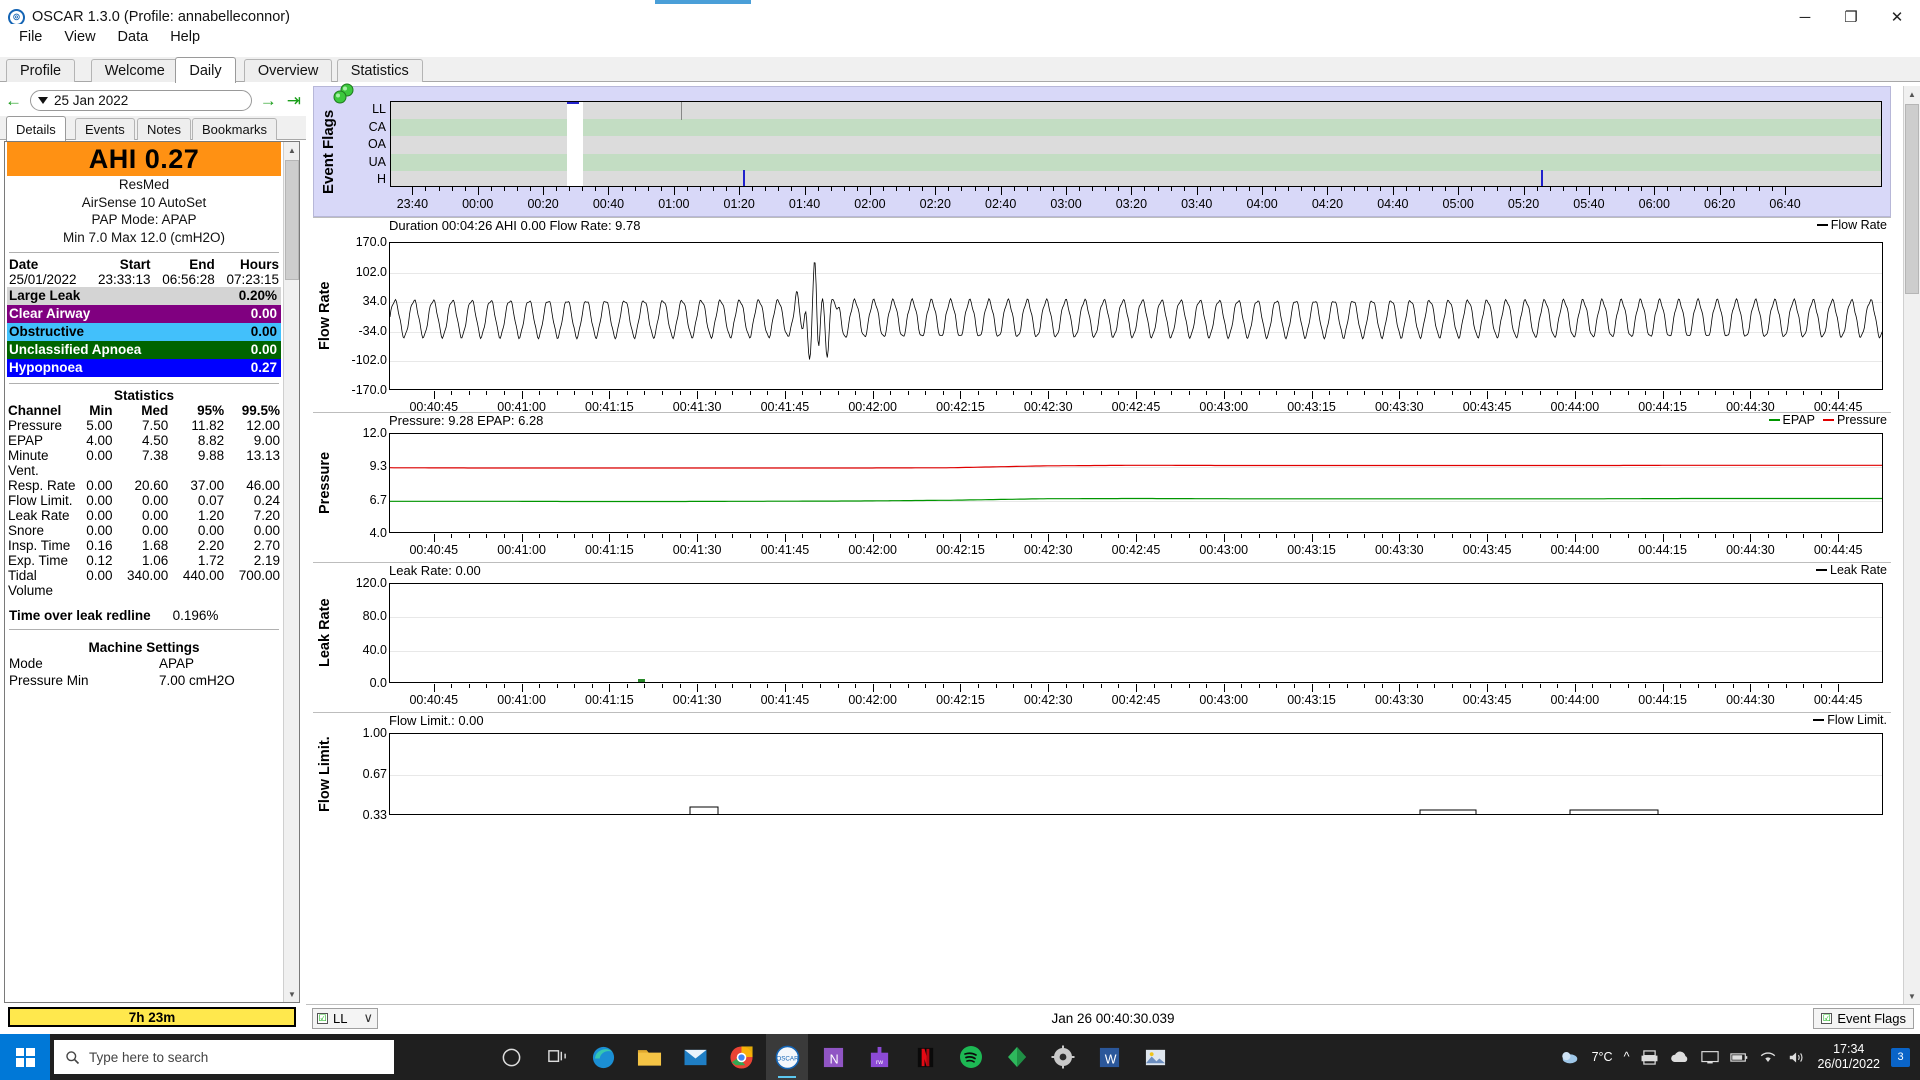 This screenshot has height=1080, width=1920. Describe the element at coordinates (79, 37) in the screenshot. I see `menu-item-view: View` at that location.